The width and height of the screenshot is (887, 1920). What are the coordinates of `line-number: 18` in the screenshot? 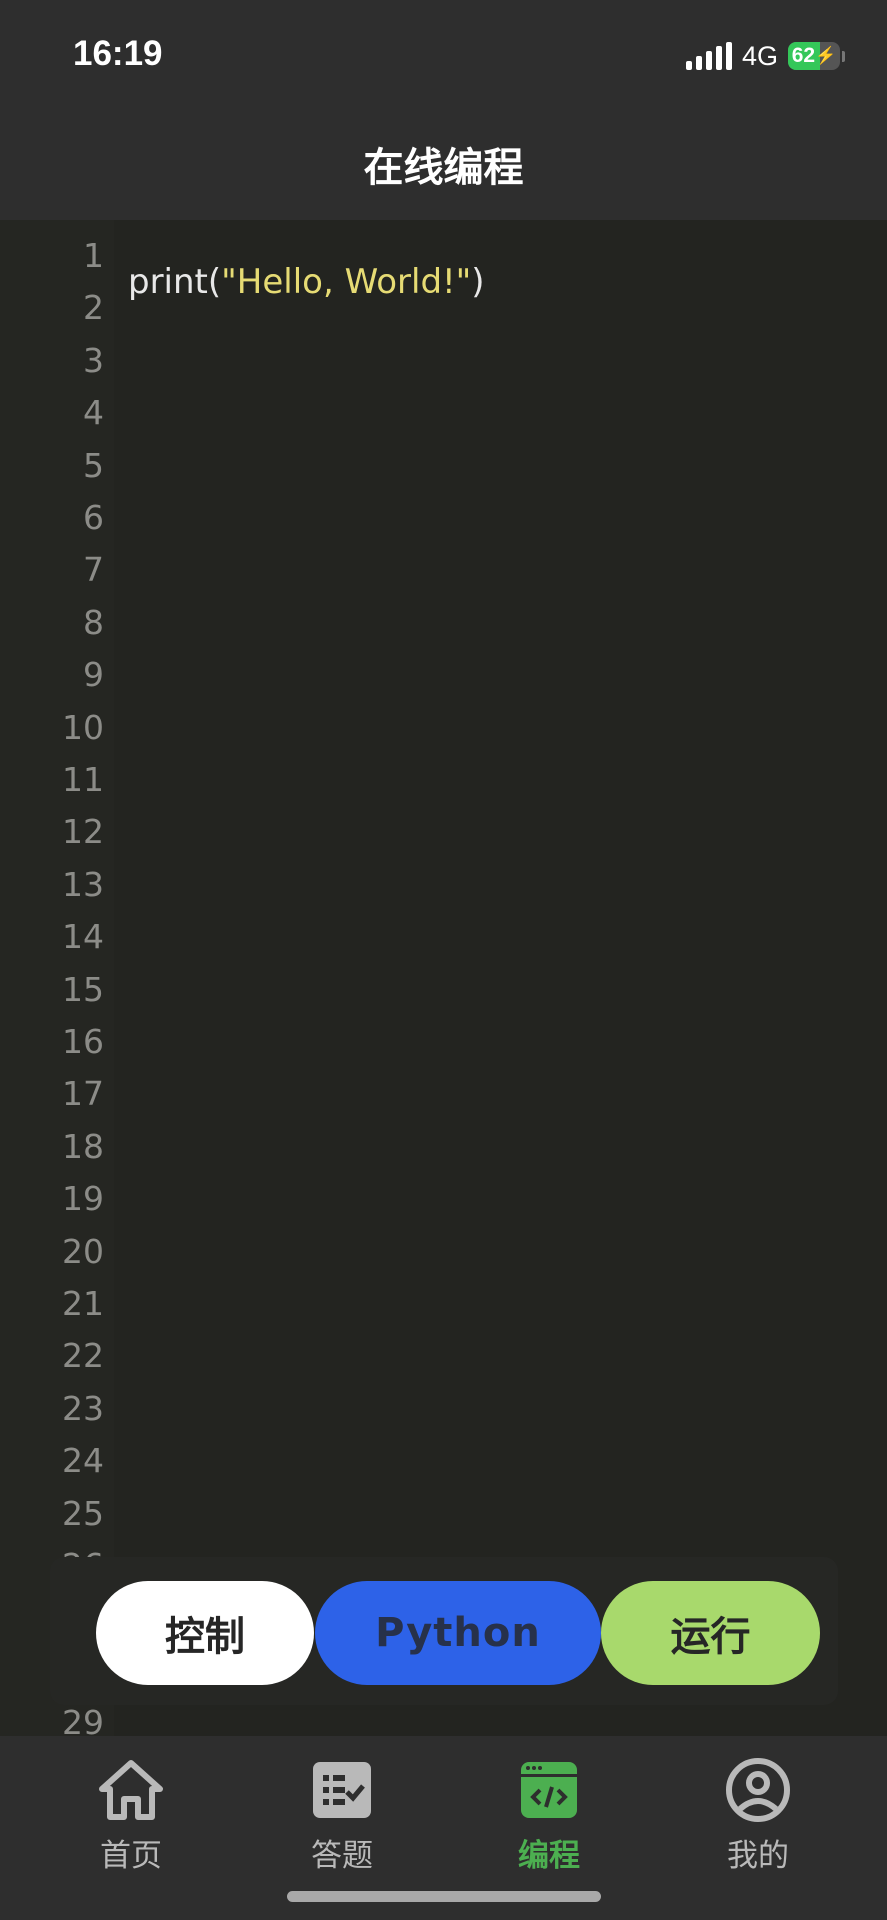 It's located at (83, 1146).